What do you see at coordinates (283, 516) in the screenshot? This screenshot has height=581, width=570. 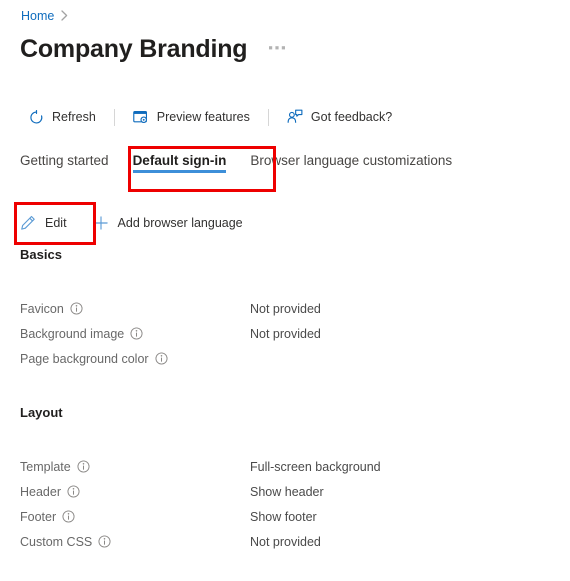 I see `property-value-footer: Show footer` at bounding box center [283, 516].